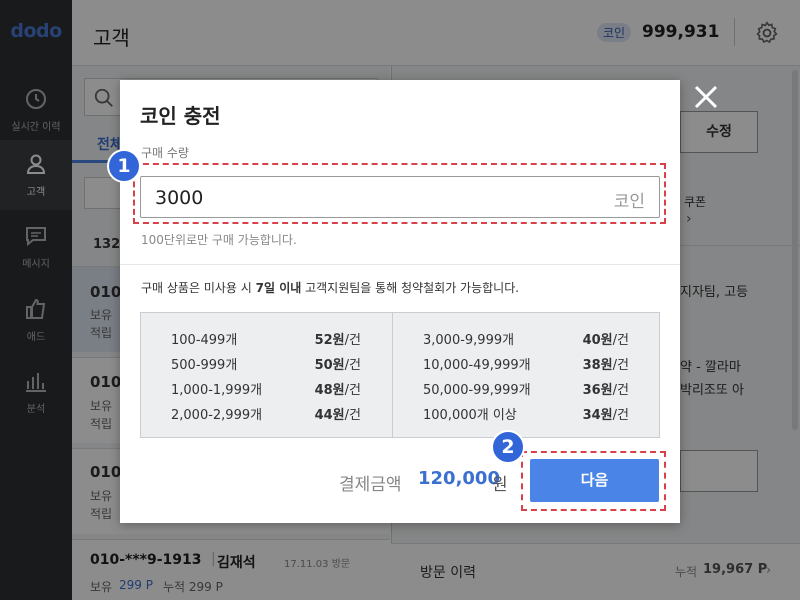 The height and width of the screenshot is (600, 800). Describe the element at coordinates (400, 264) in the screenshot. I see `modal-divider` at that location.